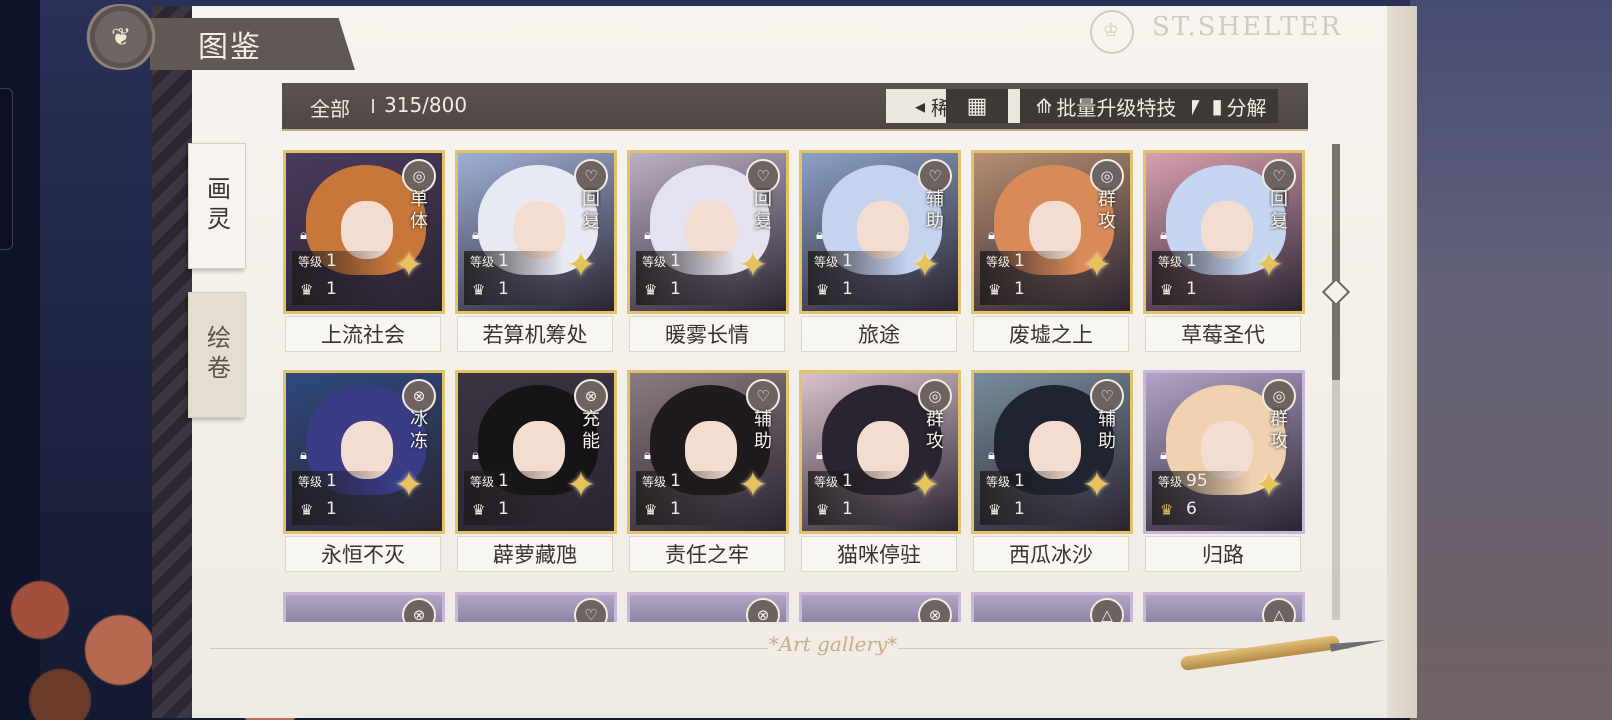  Describe the element at coordinates (1247, 27) in the screenshot. I see `brand-text: ST.SHELTER` at that location.